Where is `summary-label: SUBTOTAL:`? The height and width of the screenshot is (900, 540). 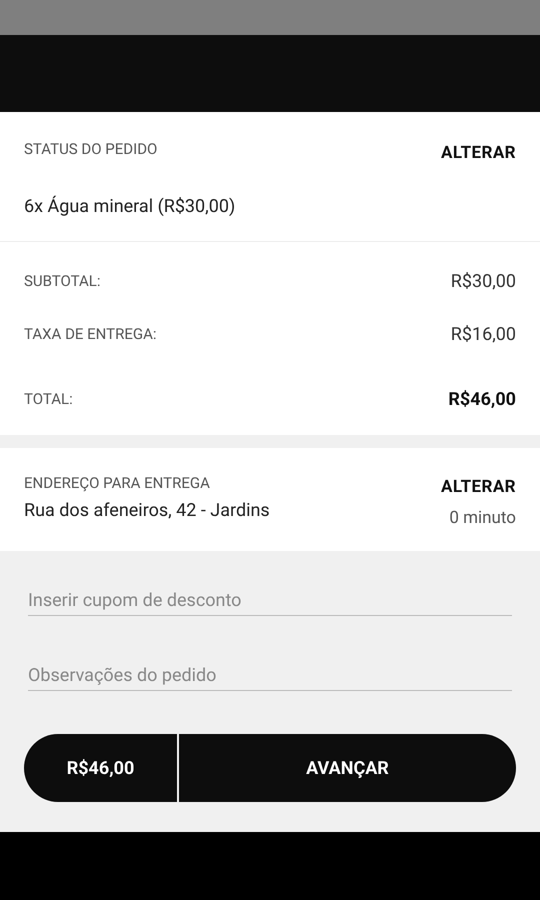 summary-label: SUBTOTAL: is located at coordinates (62, 281).